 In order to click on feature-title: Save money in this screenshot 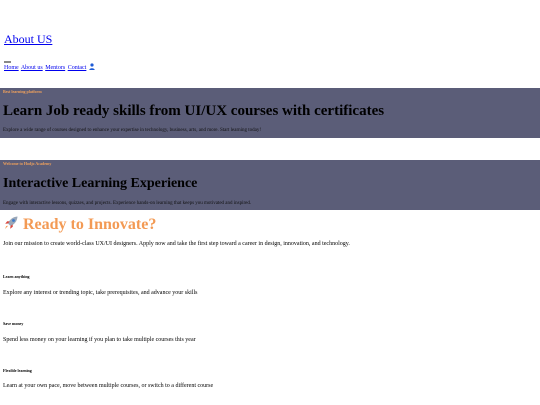, I will do `click(13, 323)`.